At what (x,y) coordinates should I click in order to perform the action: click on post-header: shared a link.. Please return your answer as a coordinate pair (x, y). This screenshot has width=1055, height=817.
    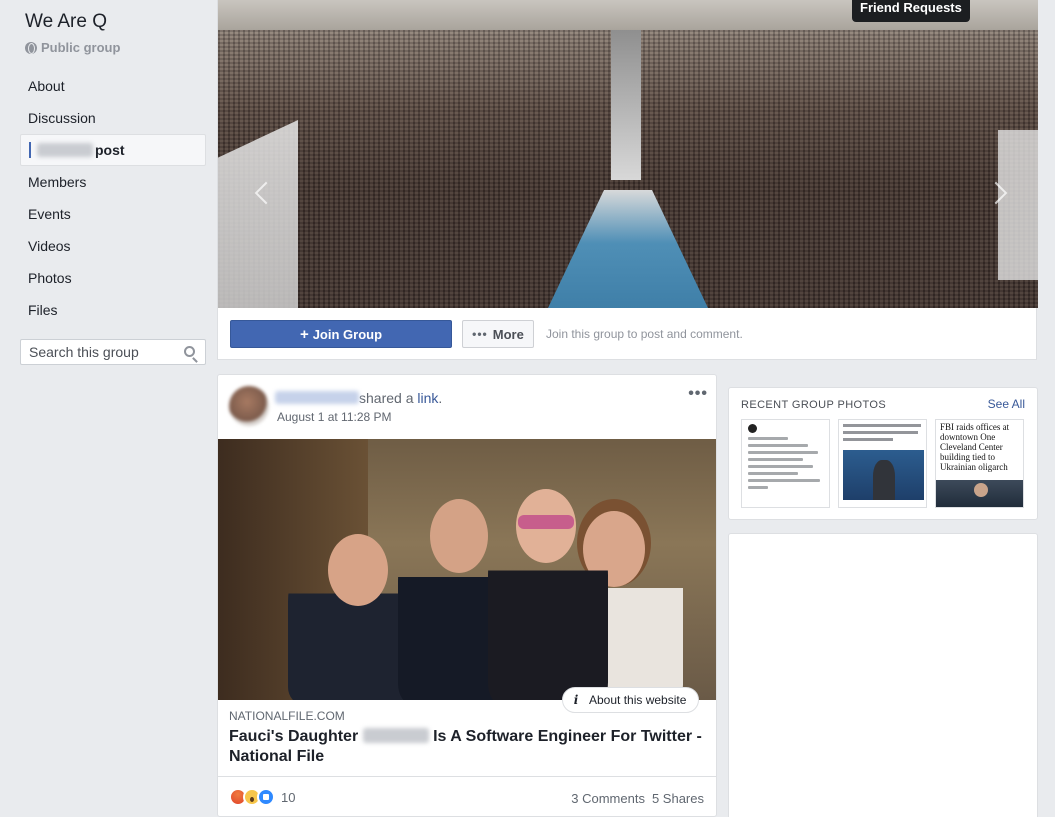
    Looking at the image, I should click on (359, 398).